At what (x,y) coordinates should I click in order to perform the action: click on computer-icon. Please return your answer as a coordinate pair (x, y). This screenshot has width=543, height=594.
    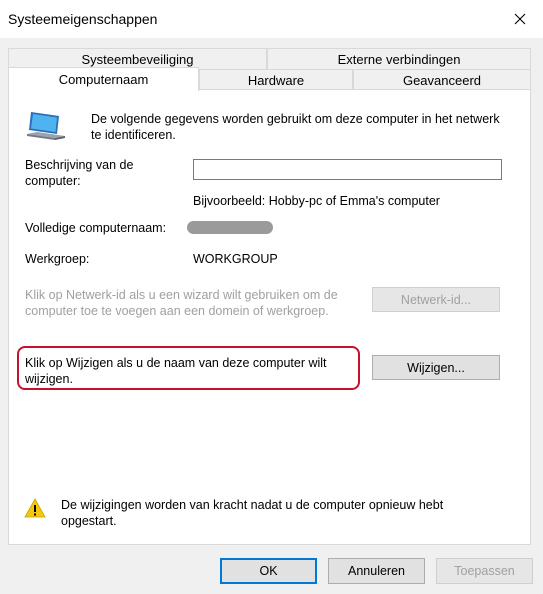
    Looking at the image, I should click on (46, 126).